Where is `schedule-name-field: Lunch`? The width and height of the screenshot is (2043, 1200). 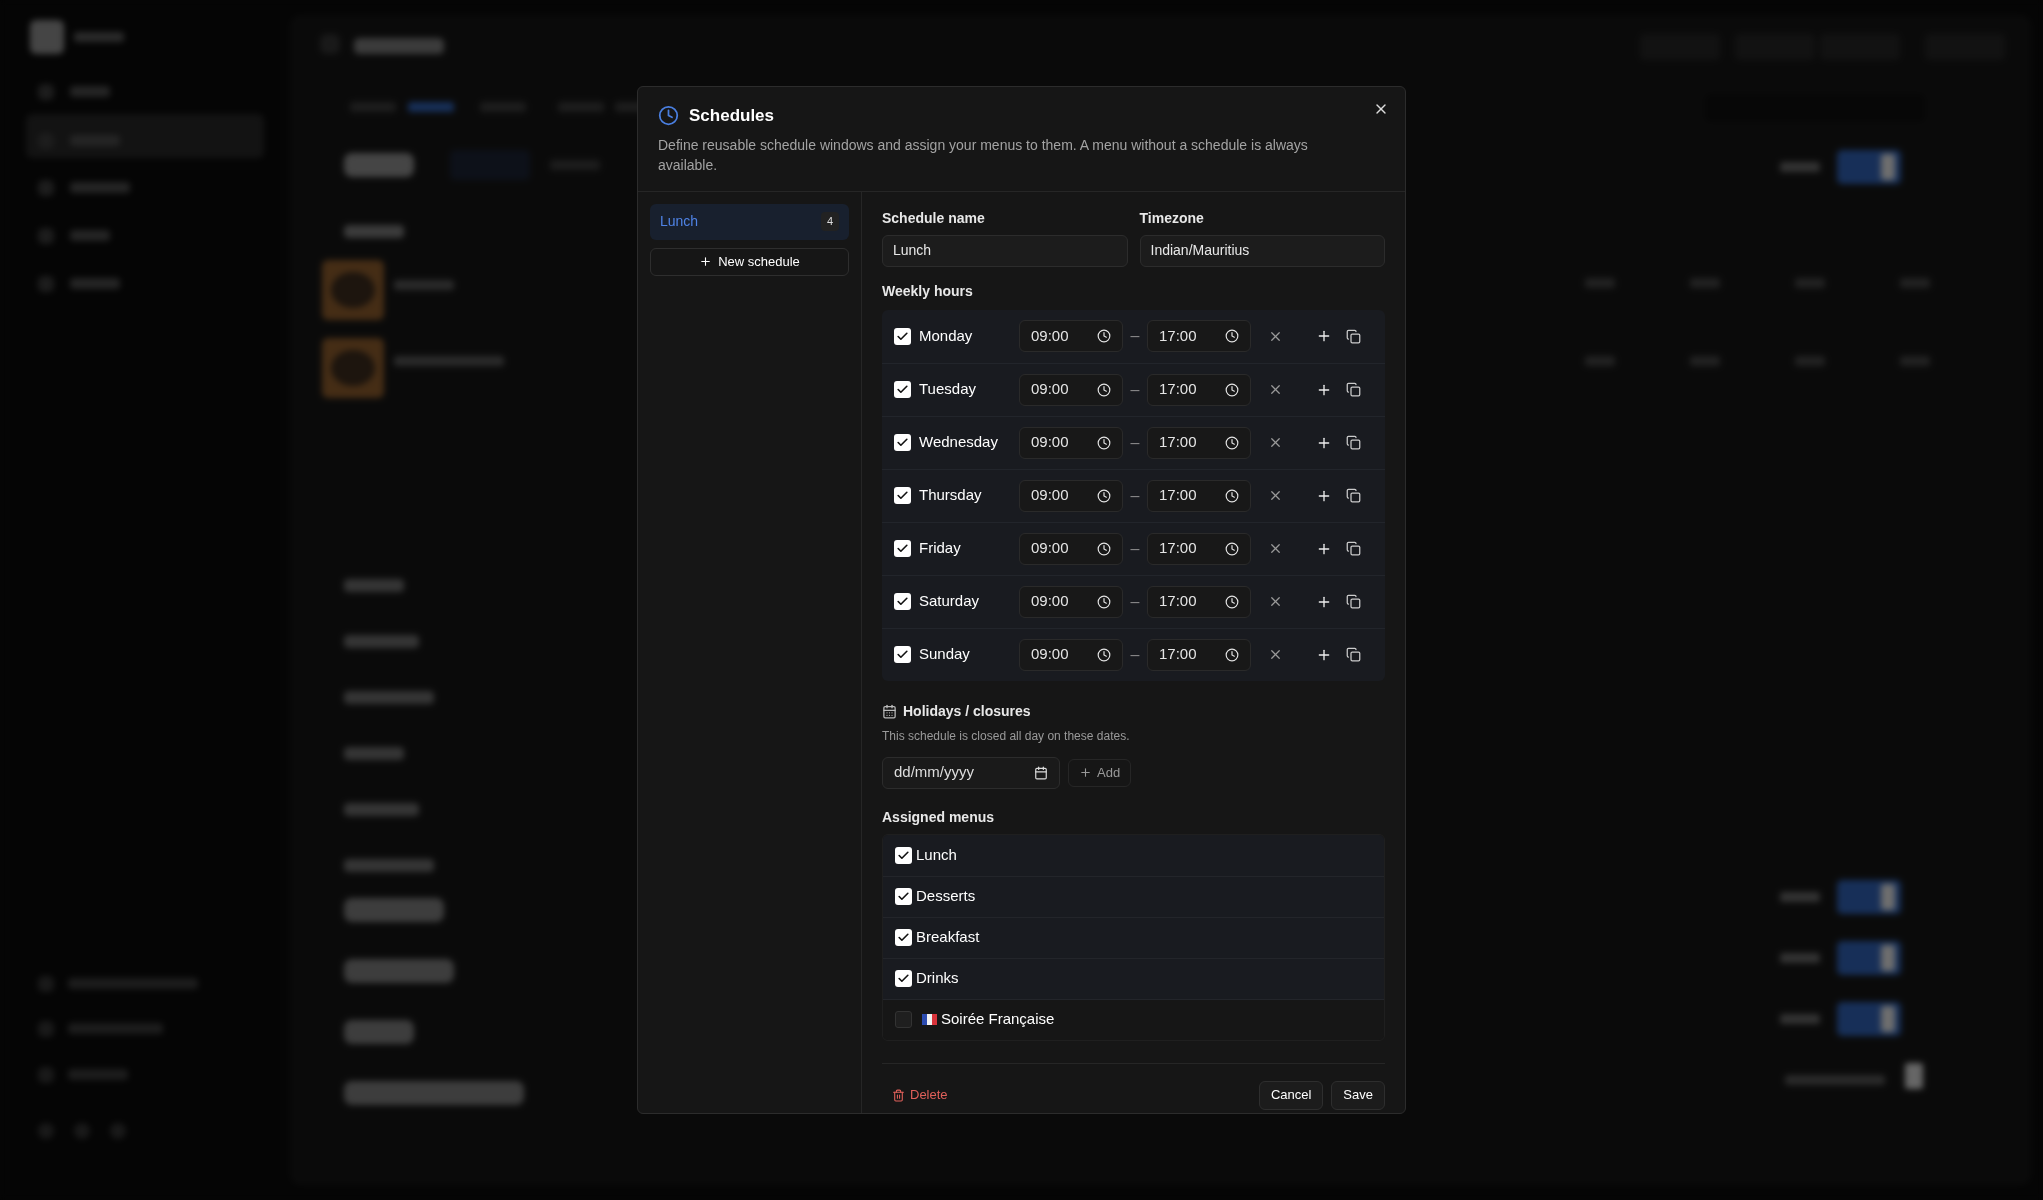
schedule-name-field: Lunch is located at coordinates (1005, 250).